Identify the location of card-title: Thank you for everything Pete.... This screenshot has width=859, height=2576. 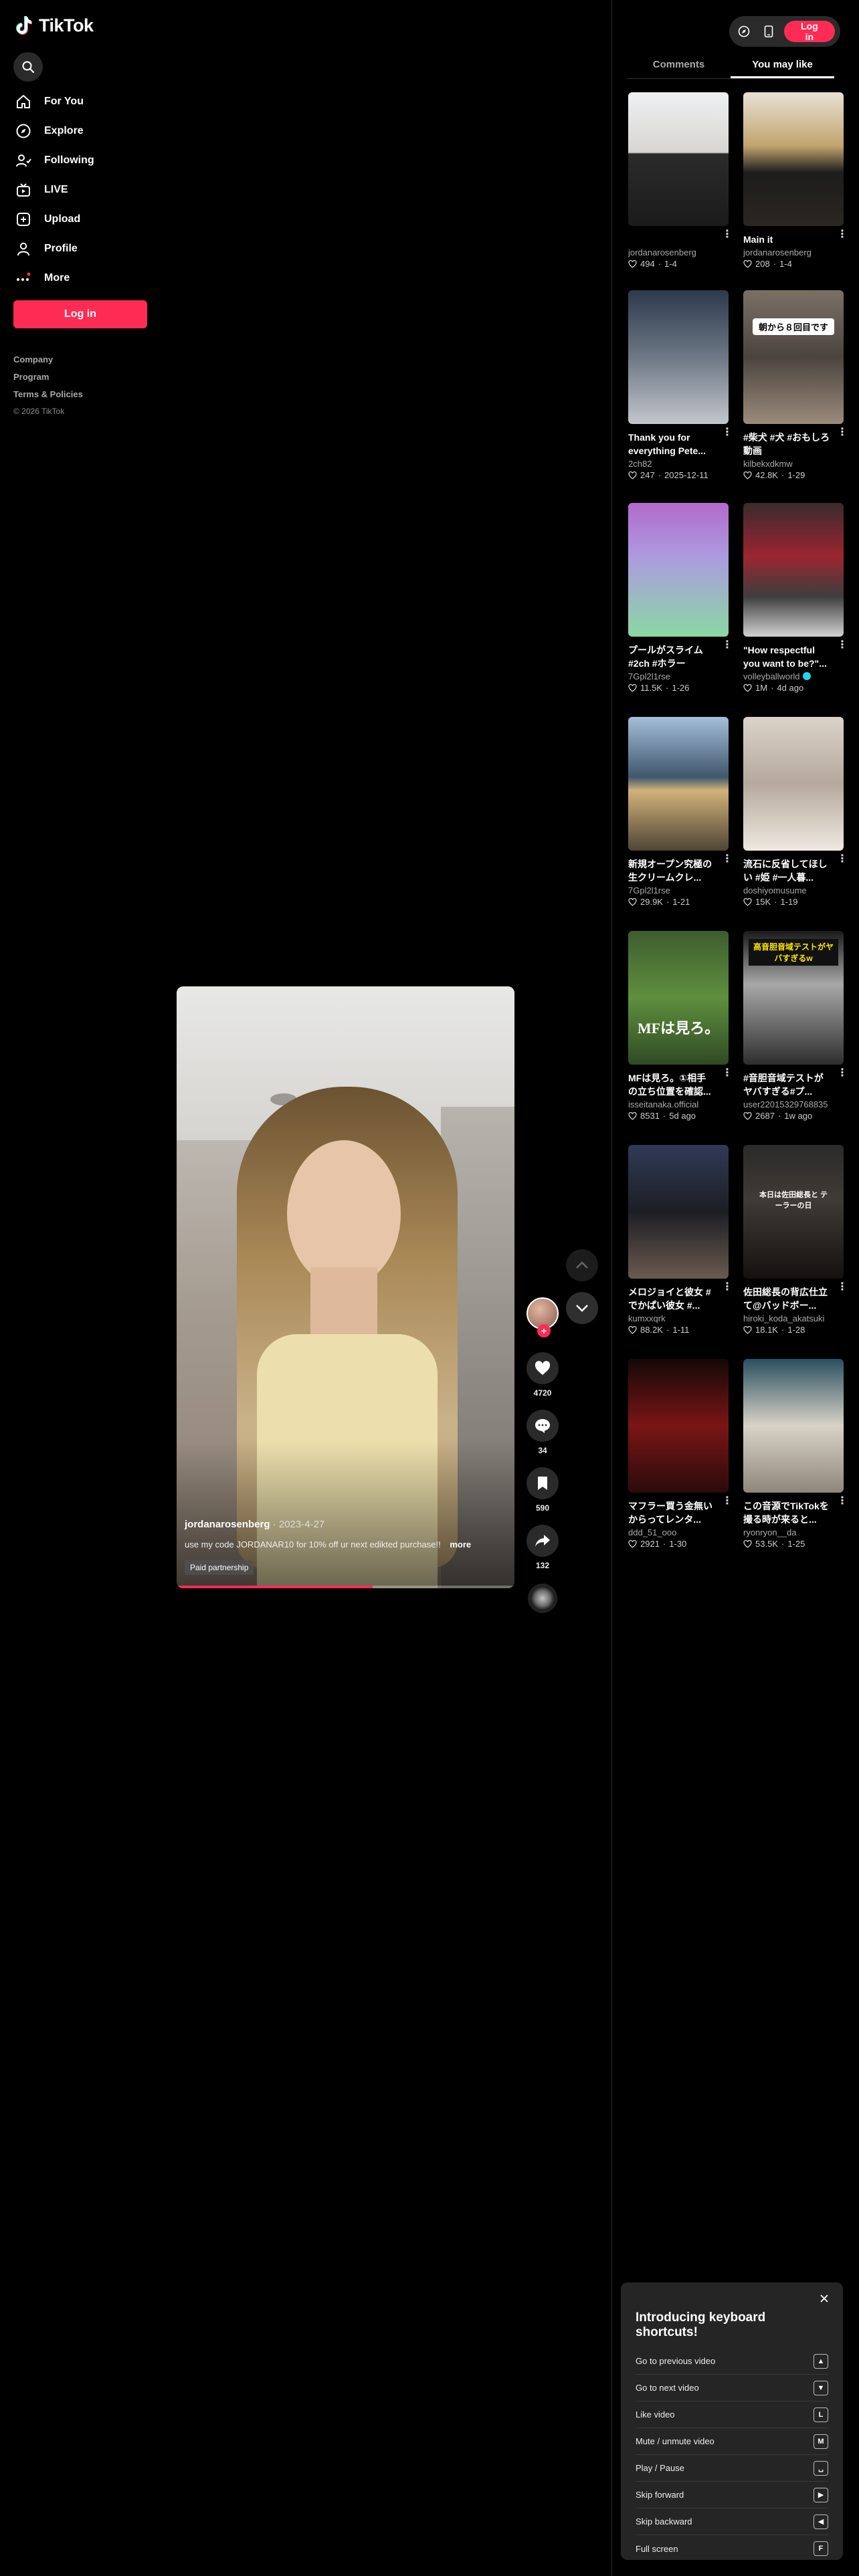
(671, 444).